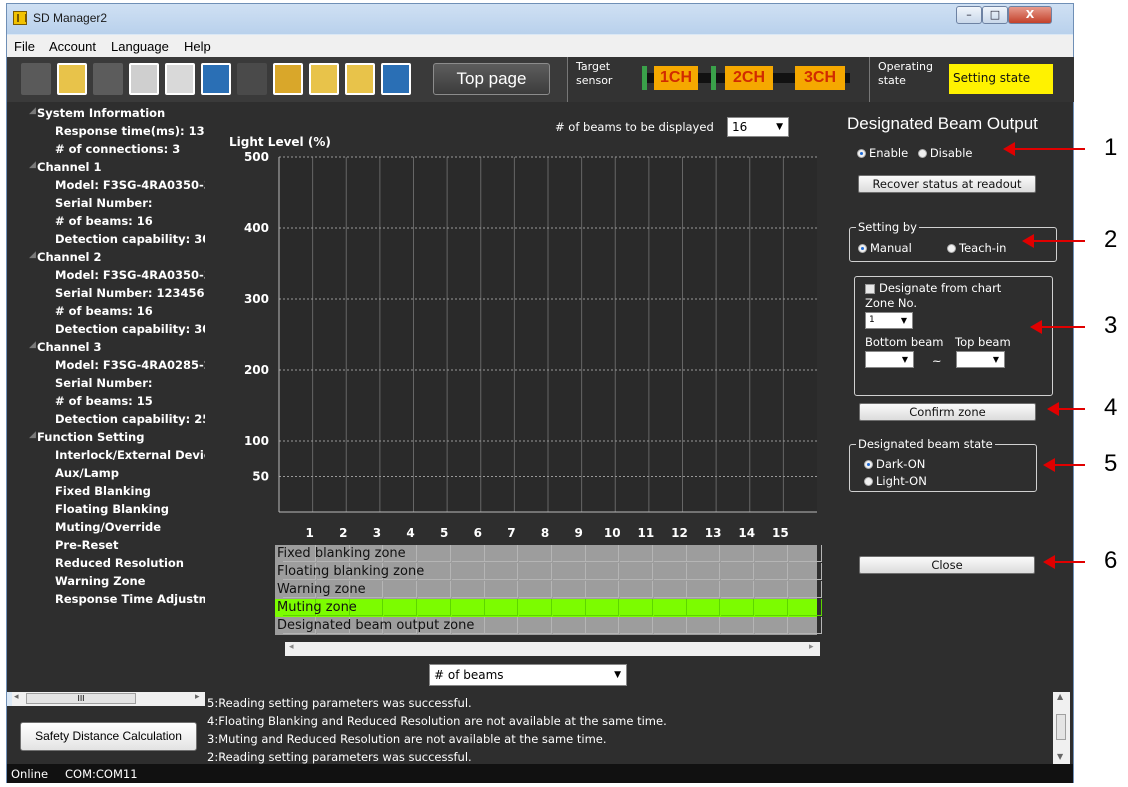 Image resolution: width=1128 pixels, height=787 pixels. I want to click on teach-in-radio: Teach-in, so click(976, 248).